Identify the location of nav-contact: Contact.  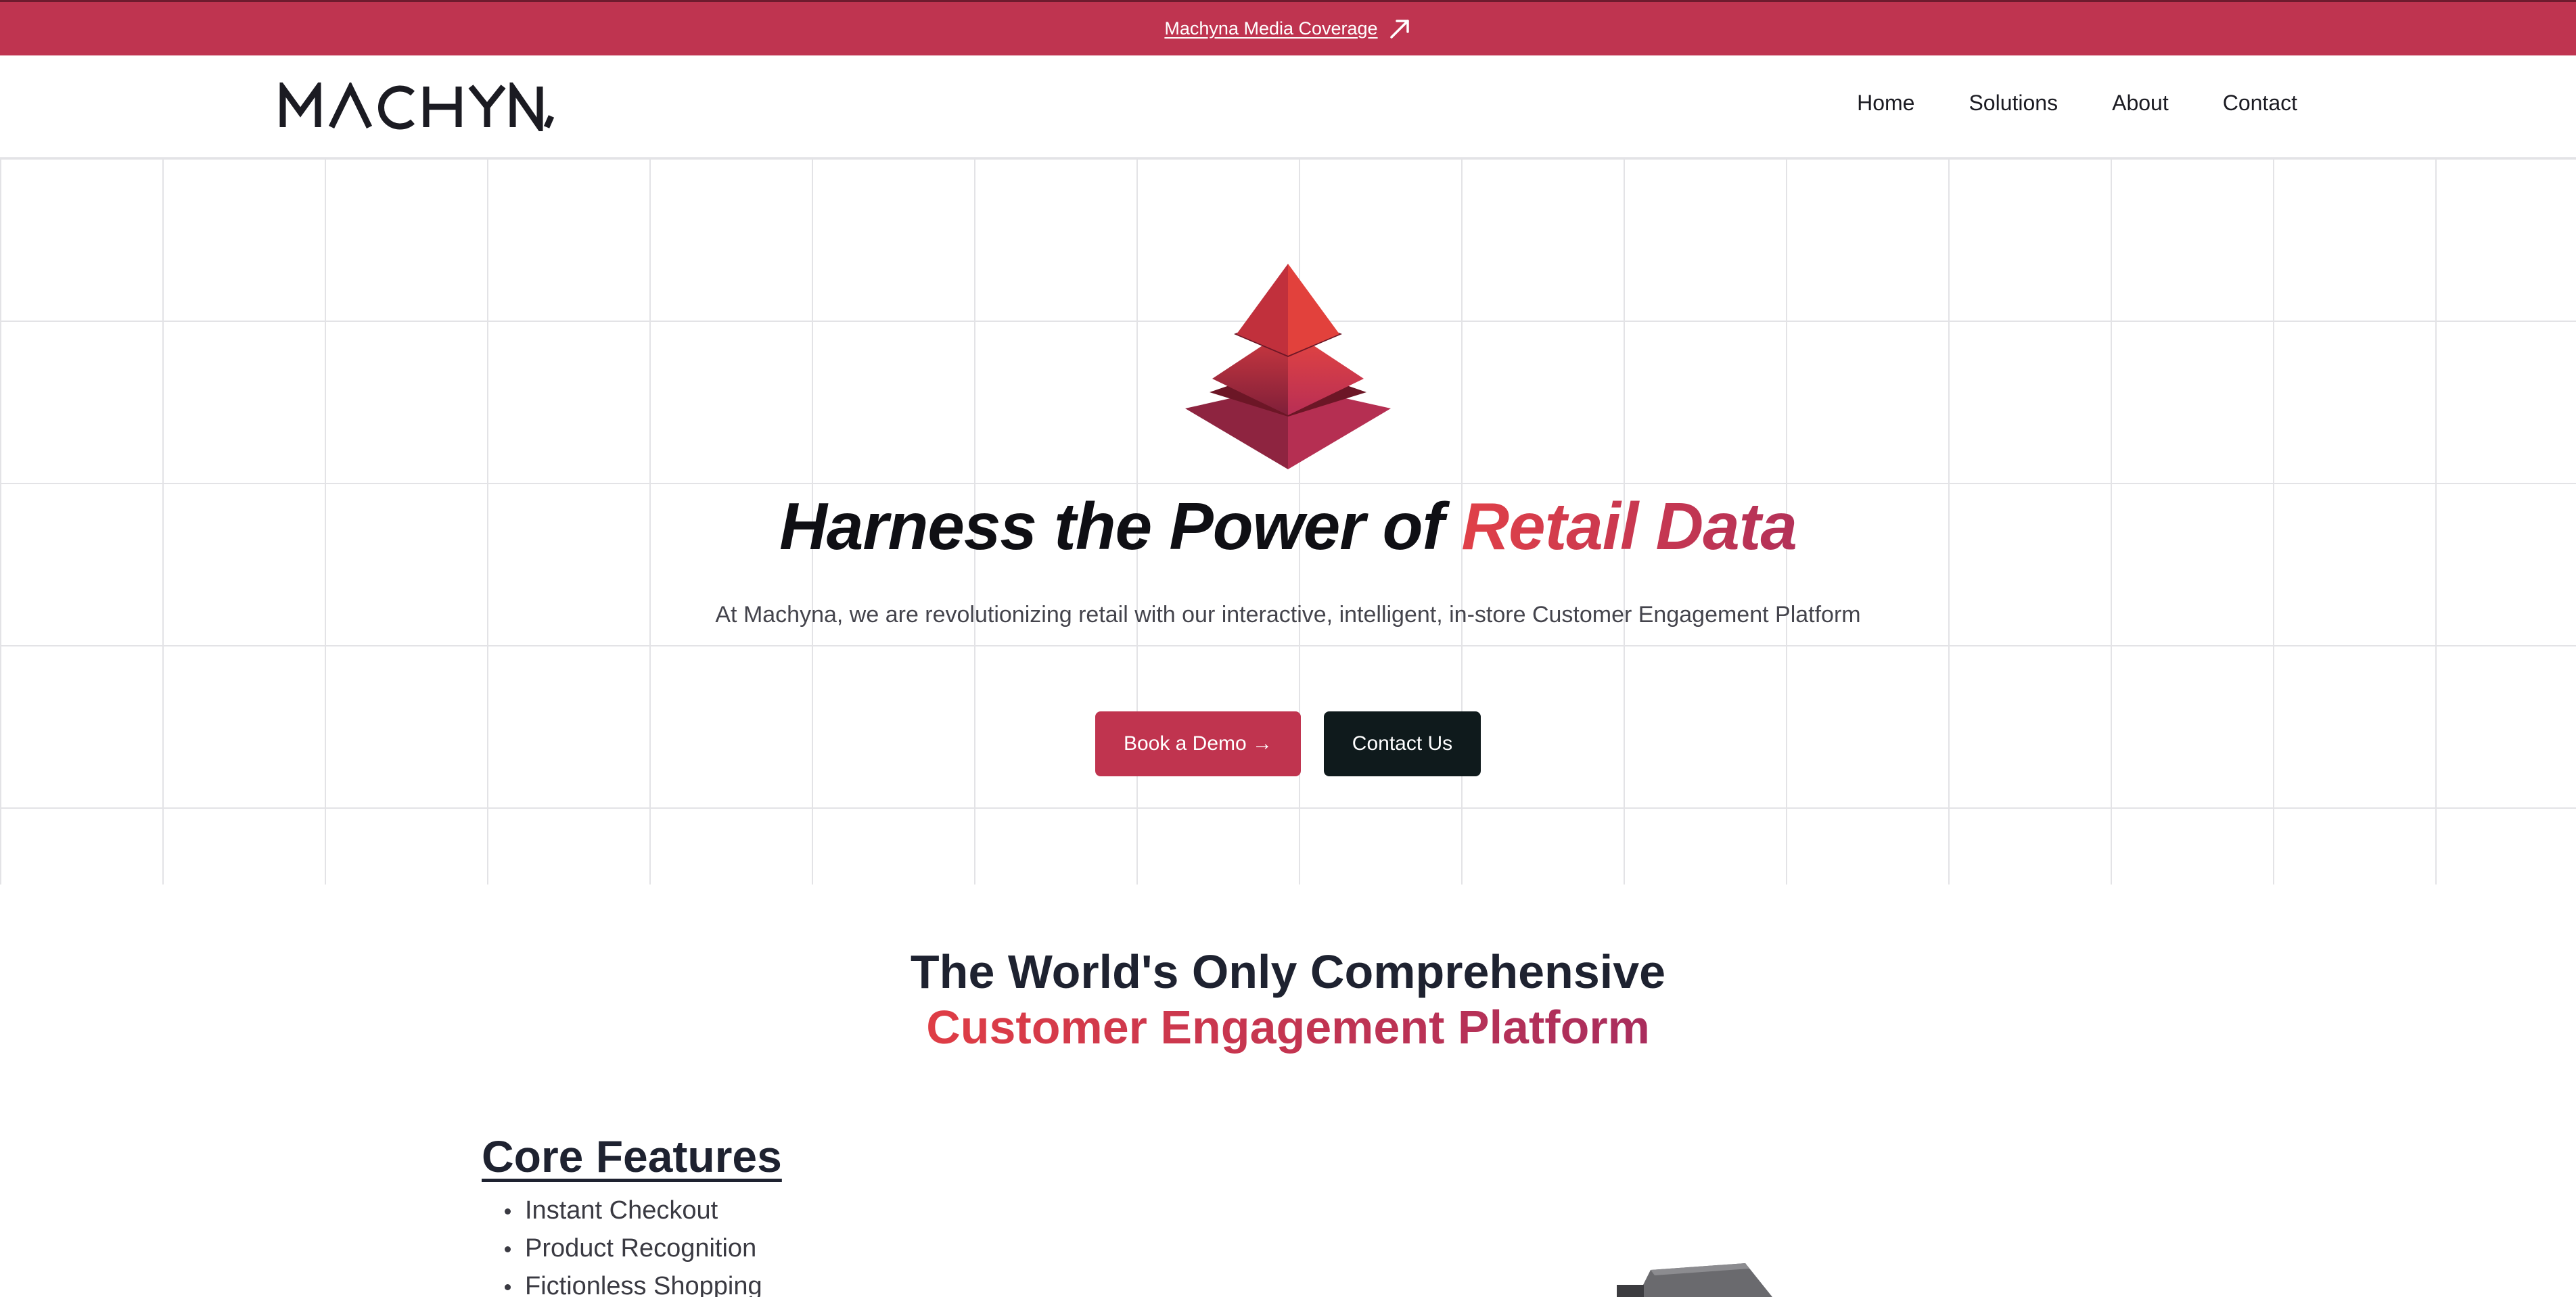
(2260, 103).